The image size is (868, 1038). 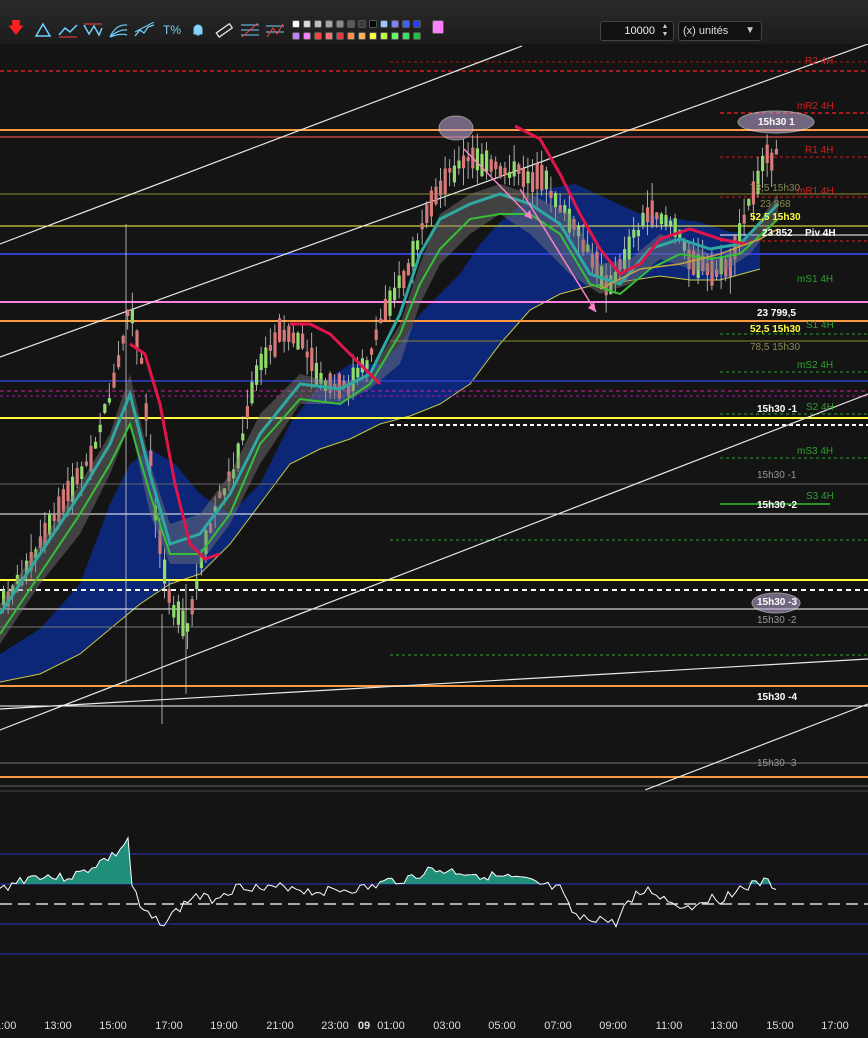 What do you see at coordinates (815, 191) in the screenshot?
I see `level-label: mR1 4H` at bounding box center [815, 191].